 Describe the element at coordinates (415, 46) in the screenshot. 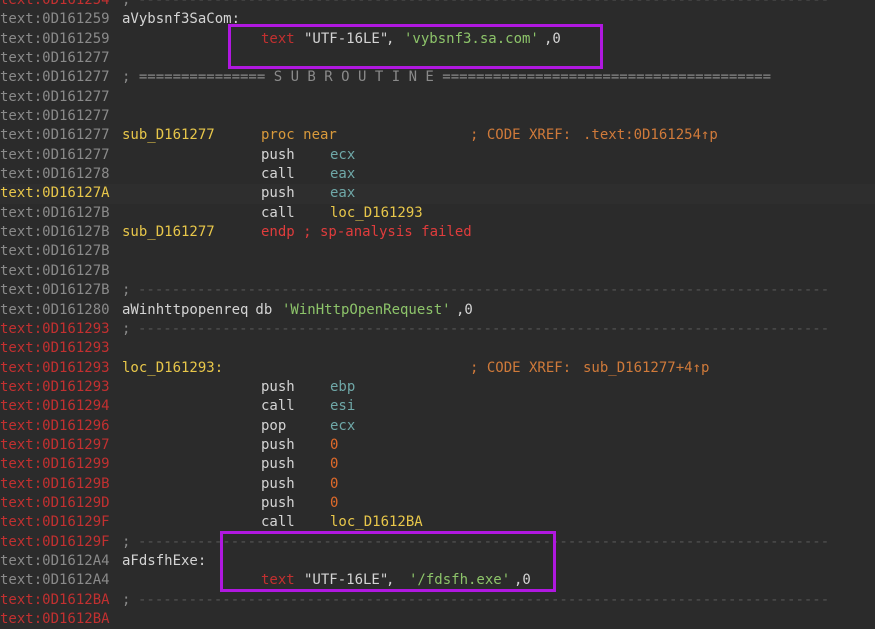

I see `highlight-box-vybsnf3` at that location.